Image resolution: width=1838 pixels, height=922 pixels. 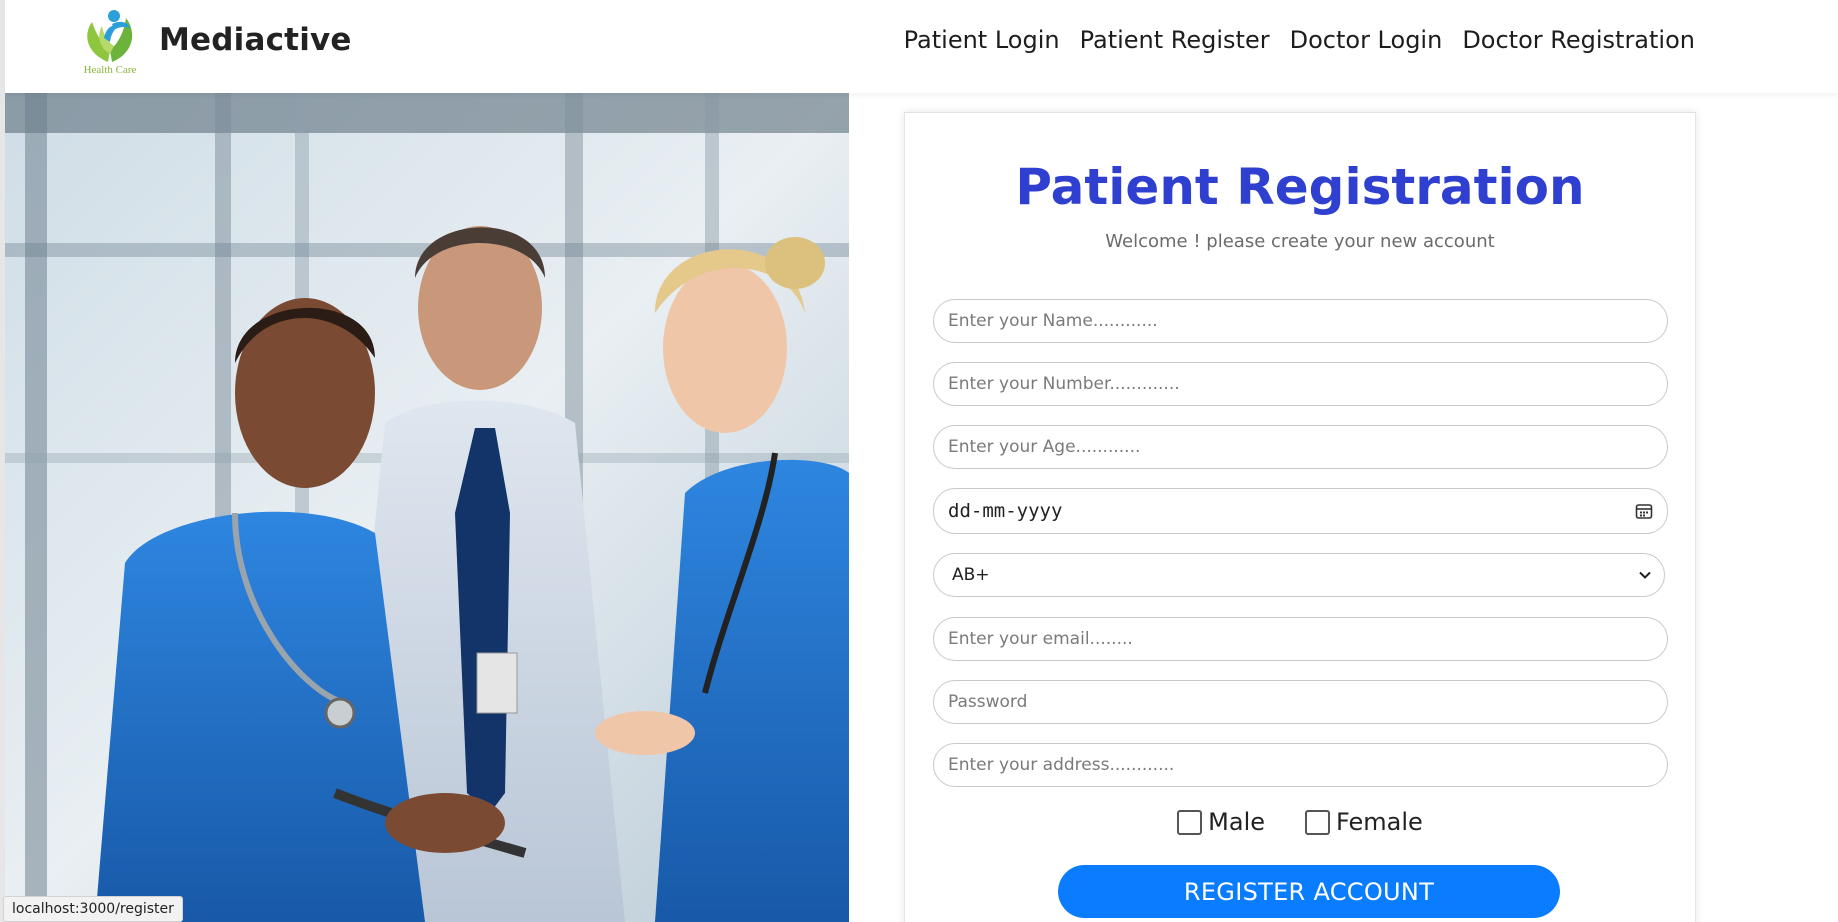 What do you see at coordinates (1300, 639) in the screenshot?
I see `email-input` at bounding box center [1300, 639].